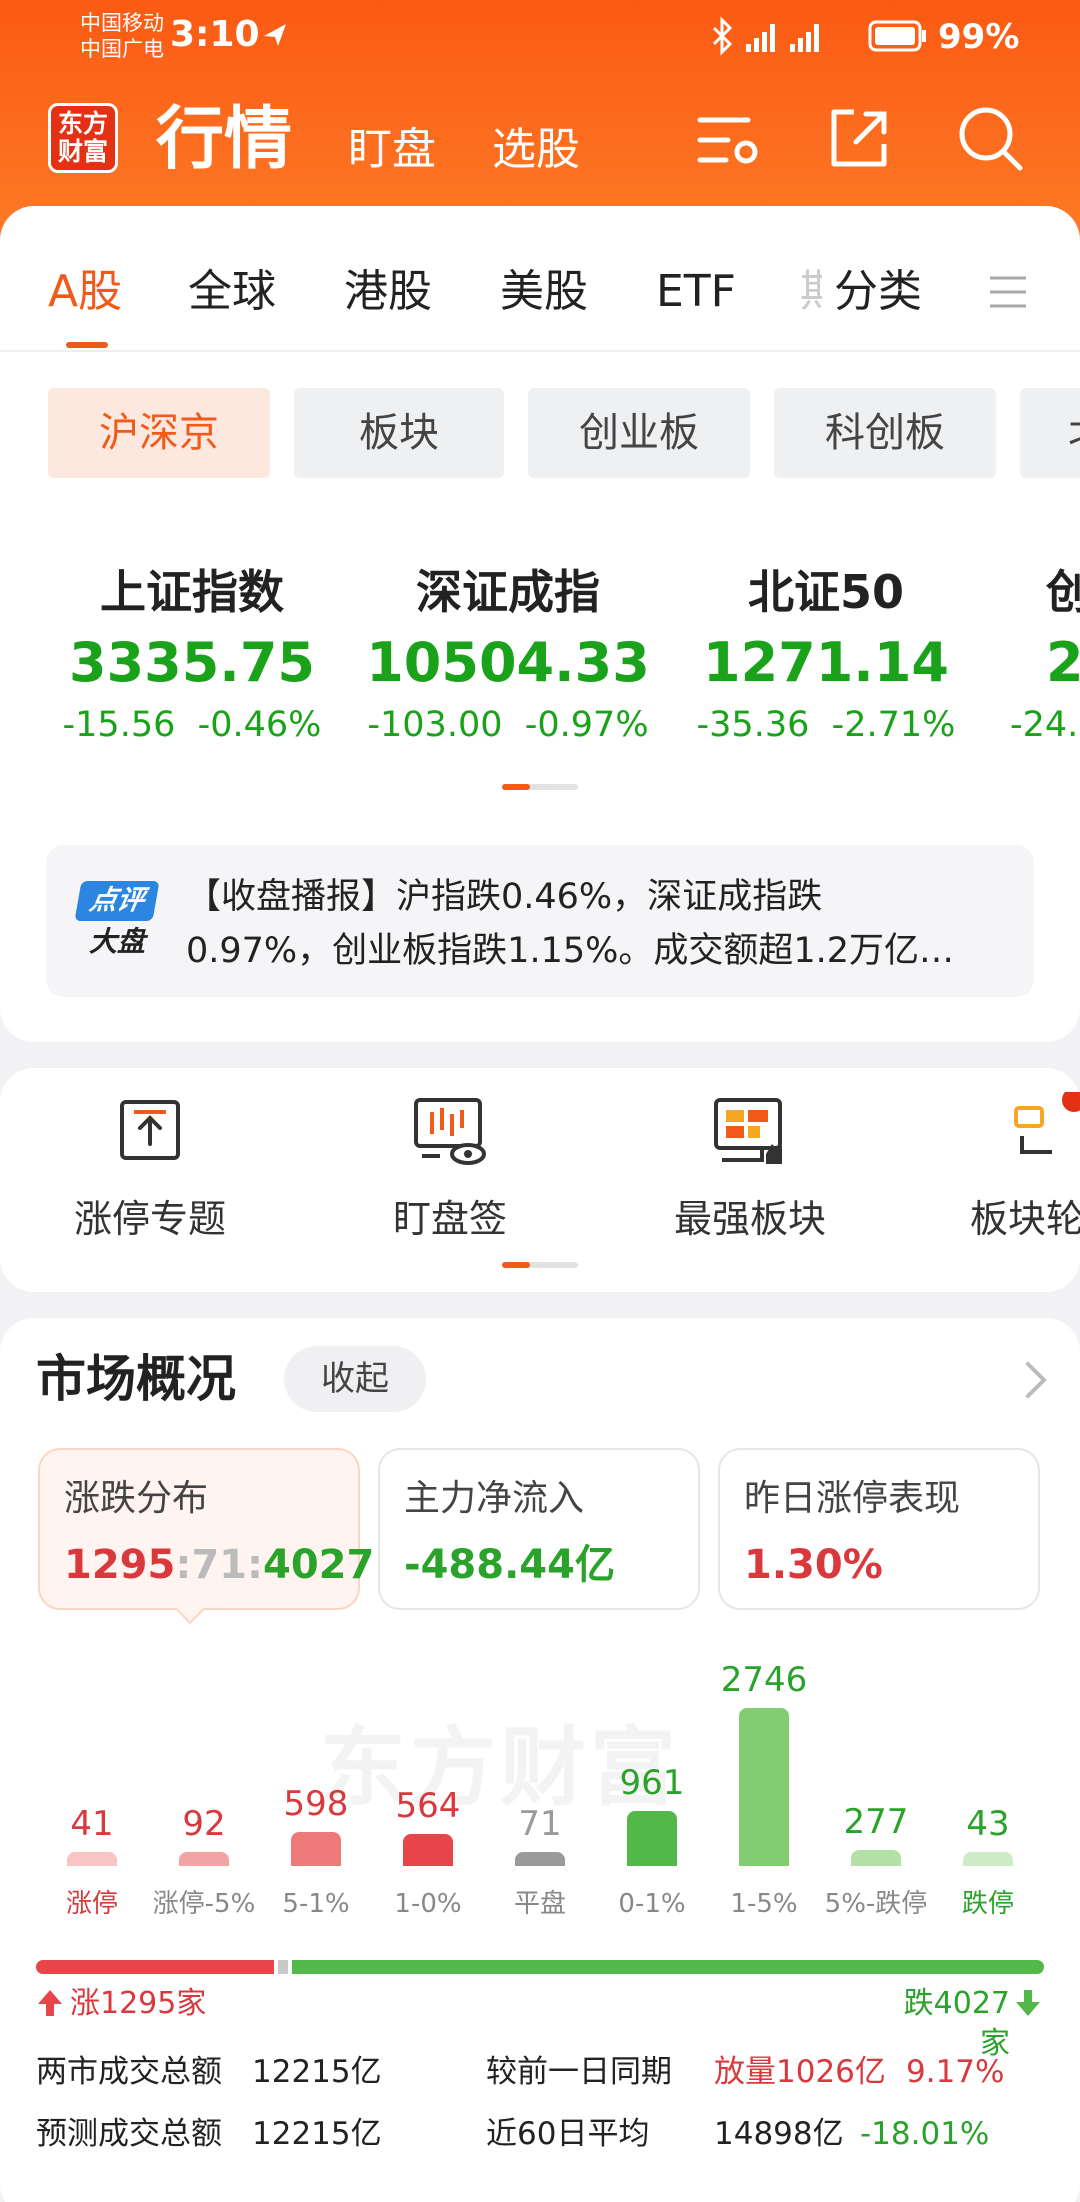 Image resolution: width=1080 pixels, height=2202 pixels. Describe the element at coordinates (782, 38) in the screenshot. I see `signal-icon` at that location.